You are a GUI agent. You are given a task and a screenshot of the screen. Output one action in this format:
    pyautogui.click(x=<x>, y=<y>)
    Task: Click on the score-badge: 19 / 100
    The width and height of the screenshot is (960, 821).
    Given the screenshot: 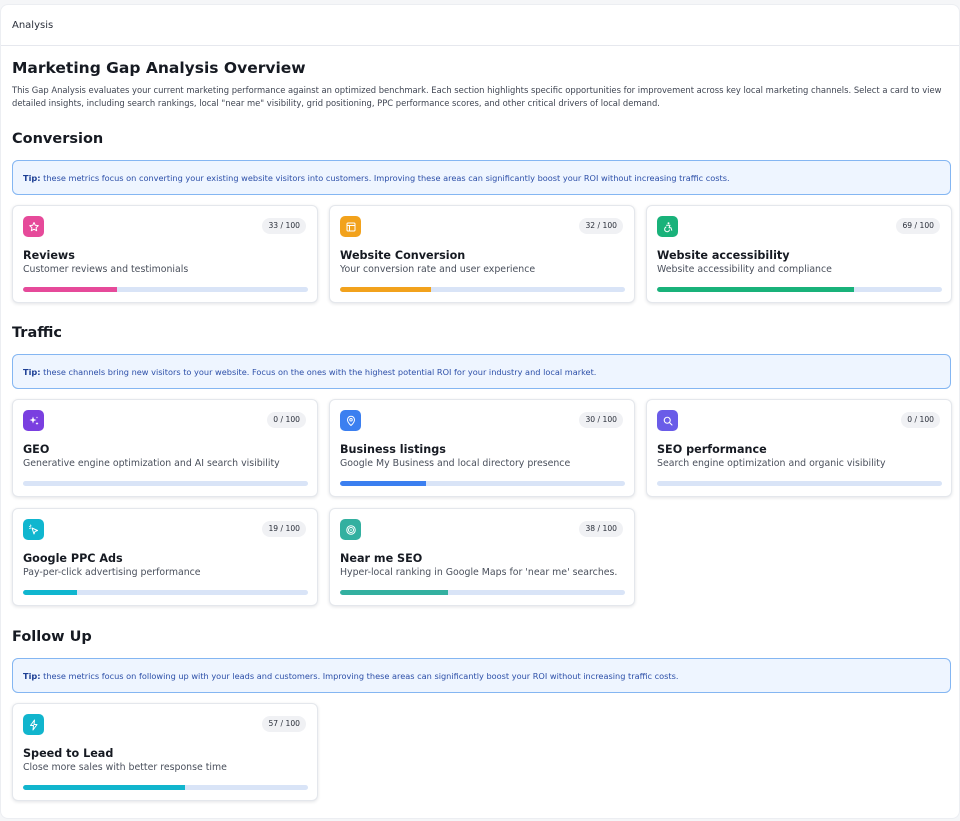 What is the action you would take?
    pyautogui.click(x=284, y=529)
    